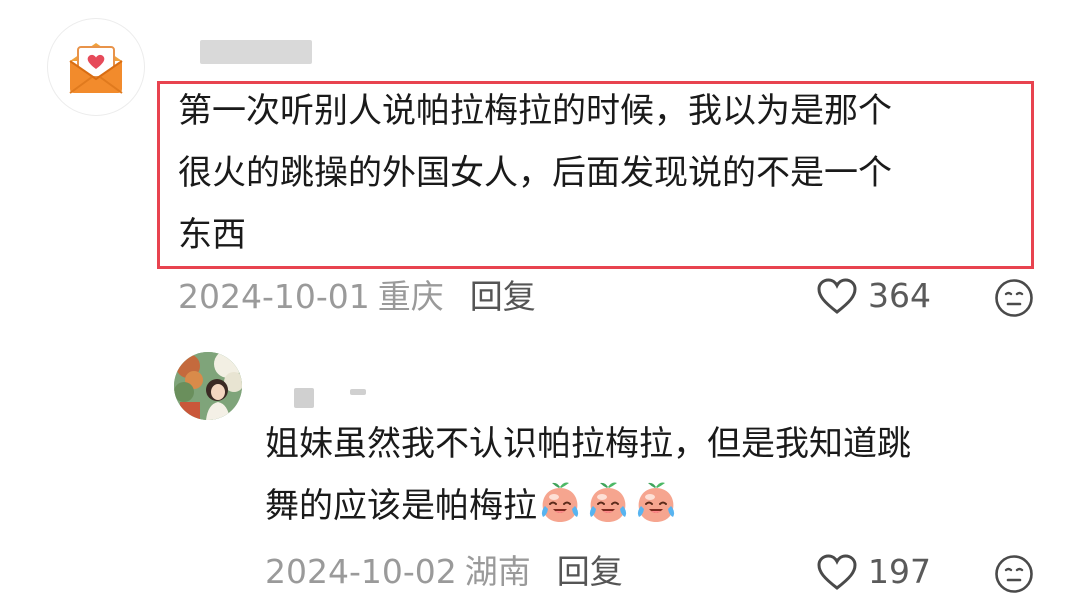 This screenshot has width=1080, height=616. I want to click on avatar, so click(96, 67).